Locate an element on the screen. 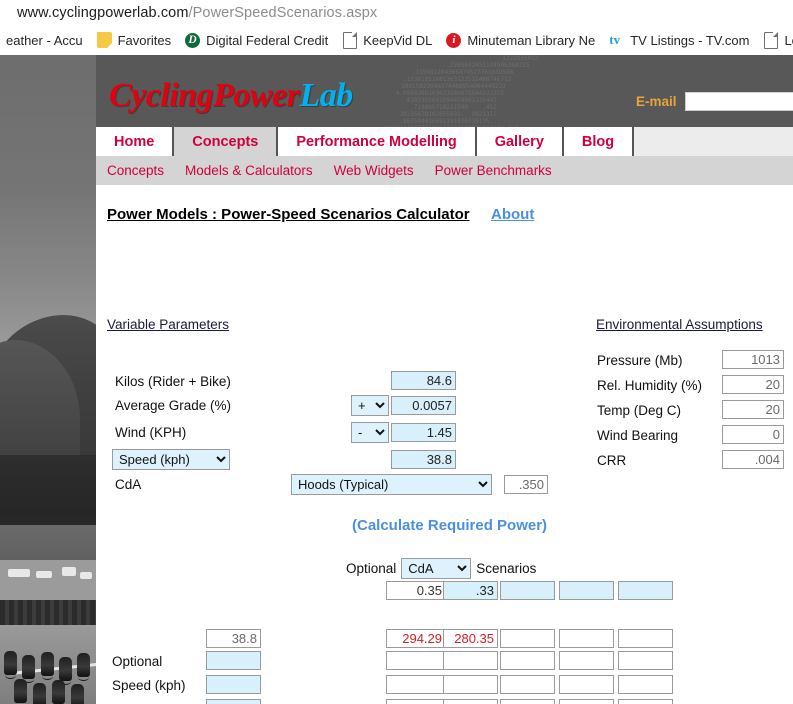 Image resolution: width=793 pixels, height=704 pixels. scenario-result-cell-r2c0 is located at coordinates (416, 684).